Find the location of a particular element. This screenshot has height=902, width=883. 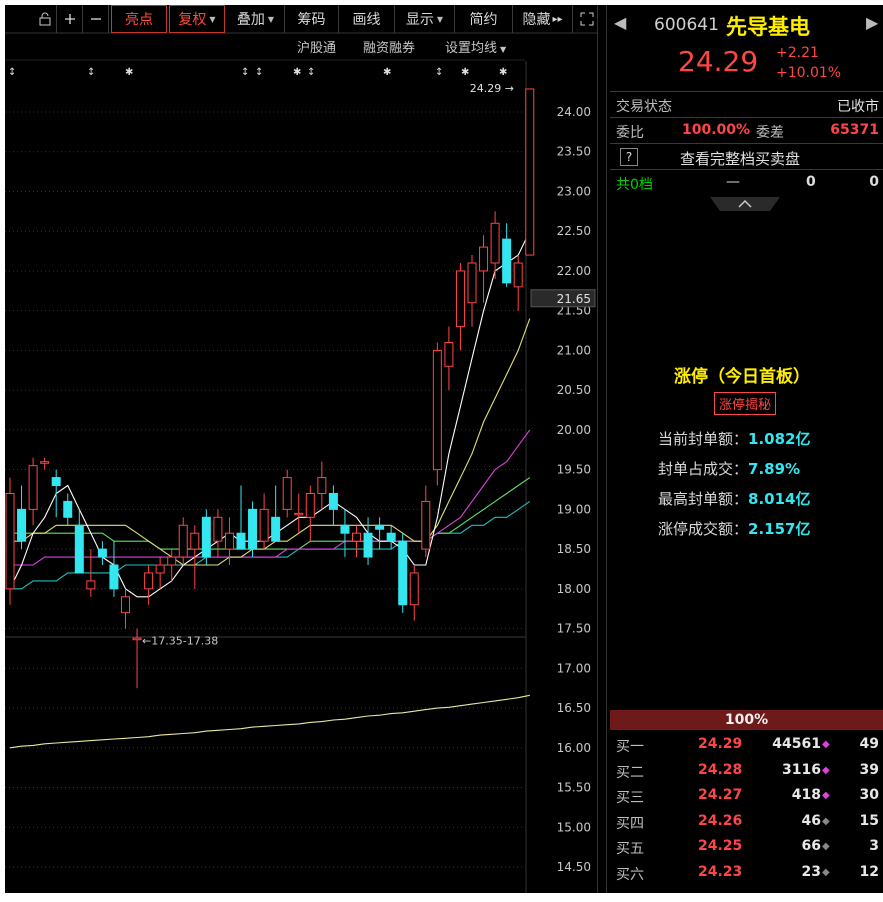

bid-volume: 3116 is located at coordinates (801, 769).